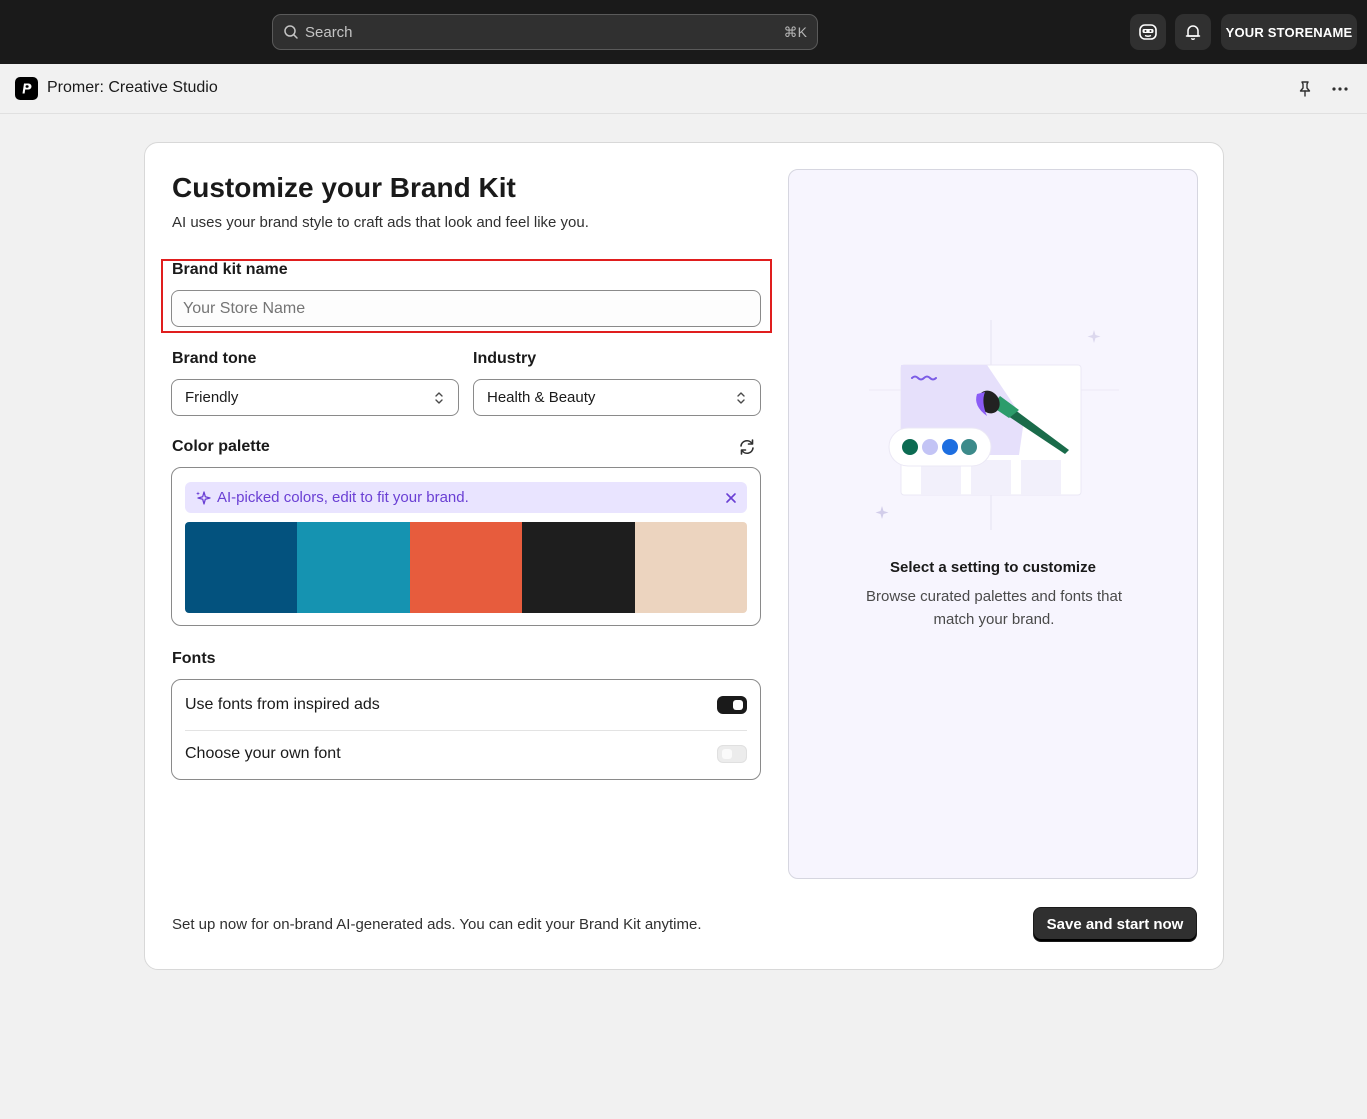 The width and height of the screenshot is (1367, 1119). I want to click on industry-label: Industry, so click(505, 358).